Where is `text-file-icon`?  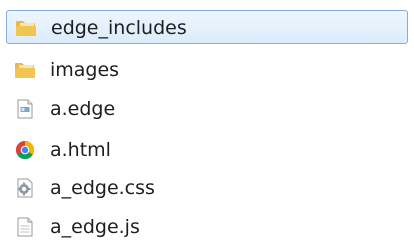 text-file-icon is located at coordinates (25, 227).